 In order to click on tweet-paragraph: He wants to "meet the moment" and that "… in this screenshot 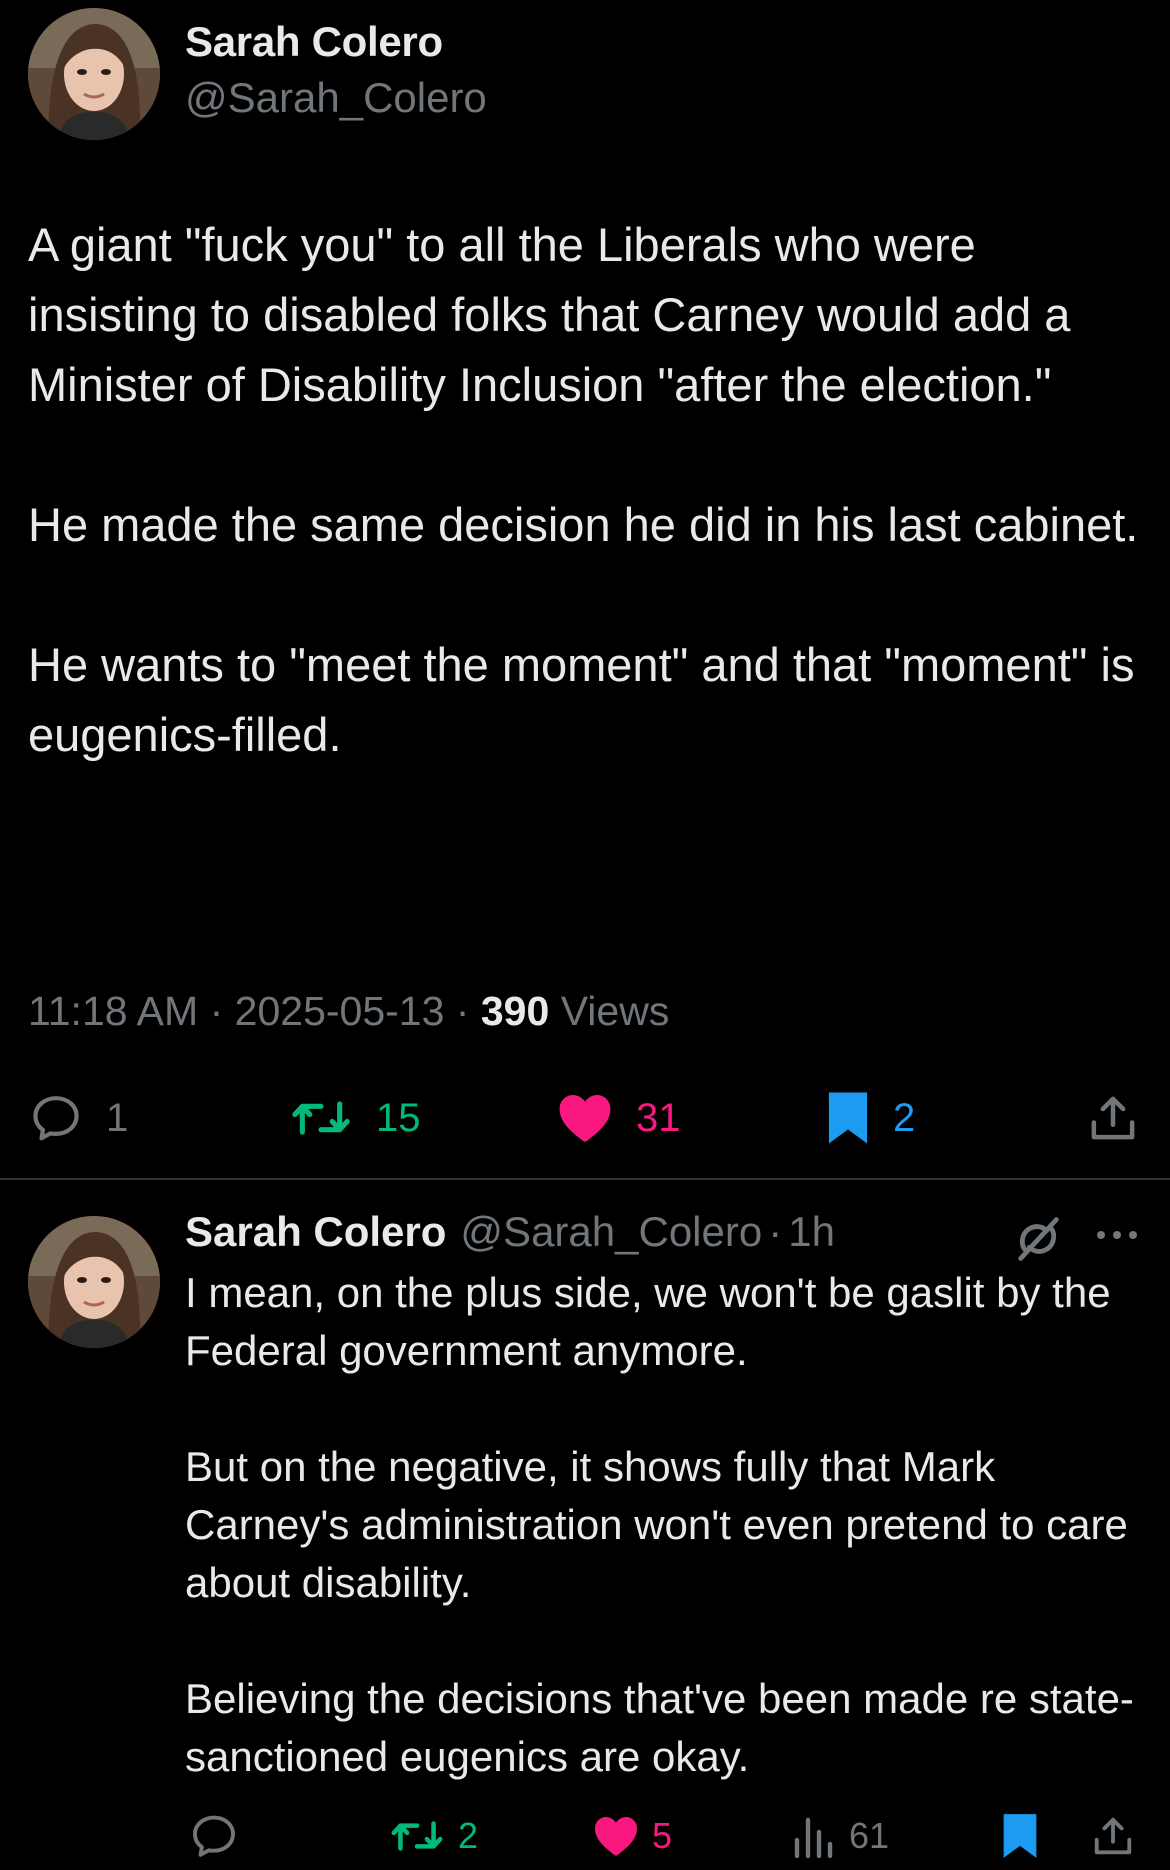, I will do `click(581, 699)`.